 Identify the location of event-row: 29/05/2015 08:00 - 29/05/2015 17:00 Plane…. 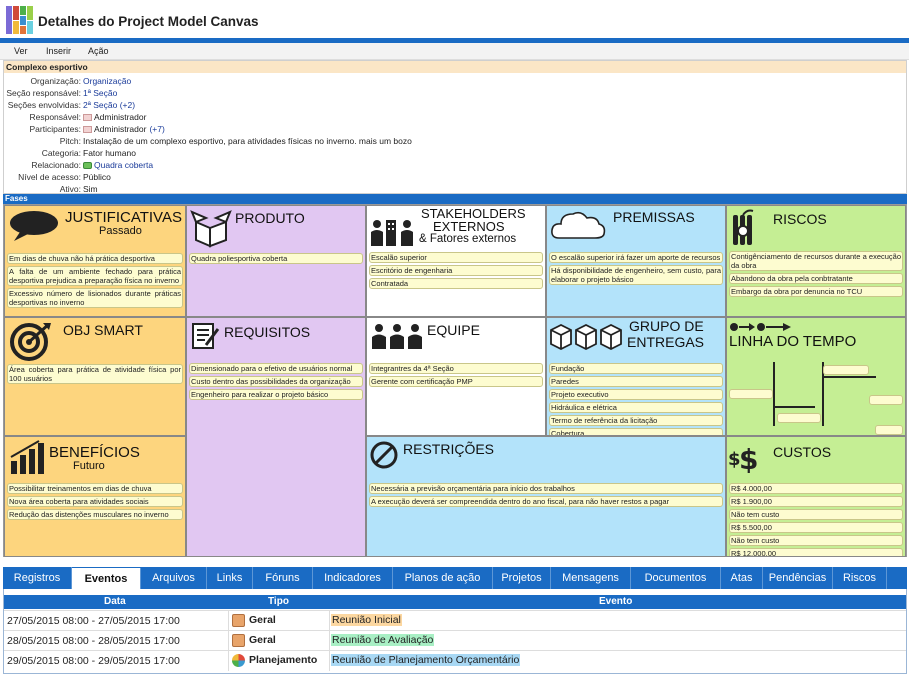
(455, 660).